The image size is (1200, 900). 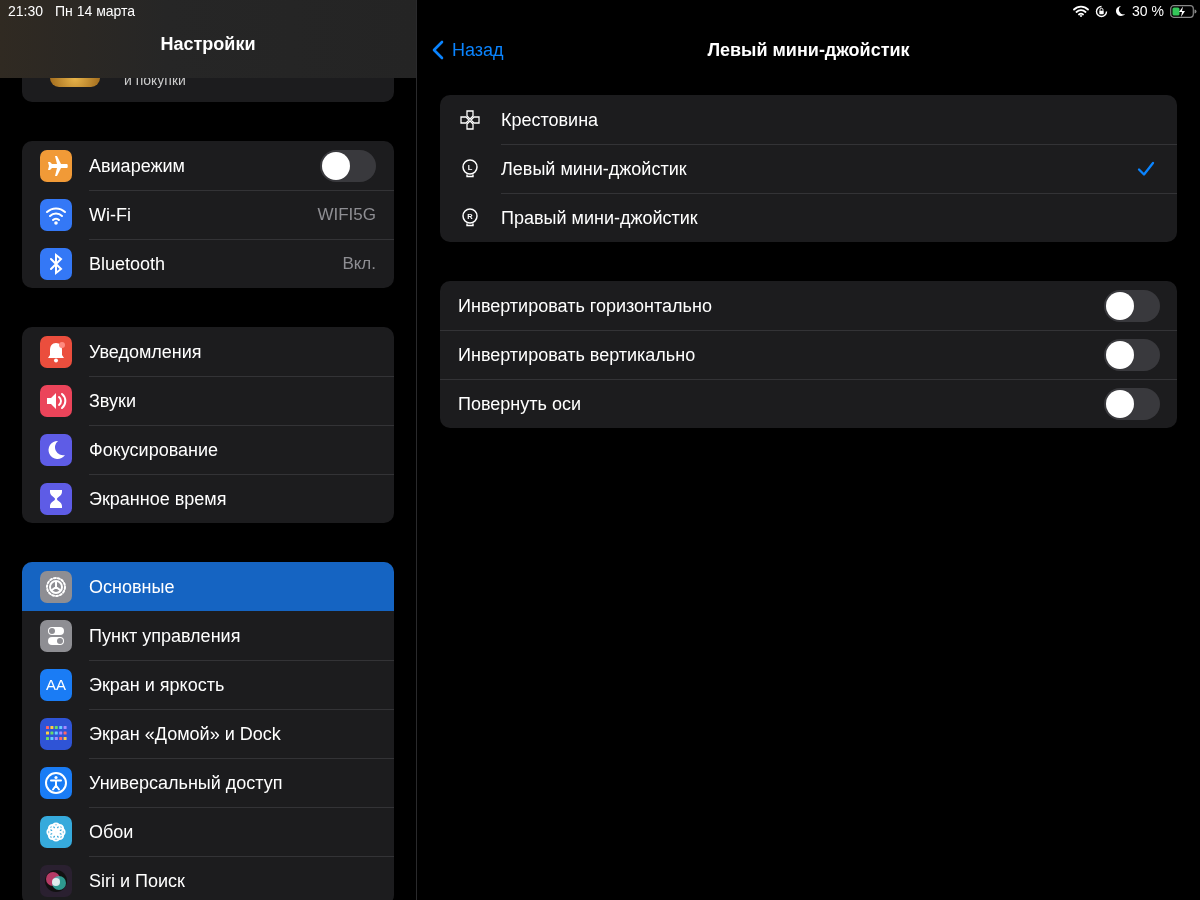 What do you see at coordinates (594, 169) in the screenshot?
I see `option-label: Левый мини-джойстик` at bounding box center [594, 169].